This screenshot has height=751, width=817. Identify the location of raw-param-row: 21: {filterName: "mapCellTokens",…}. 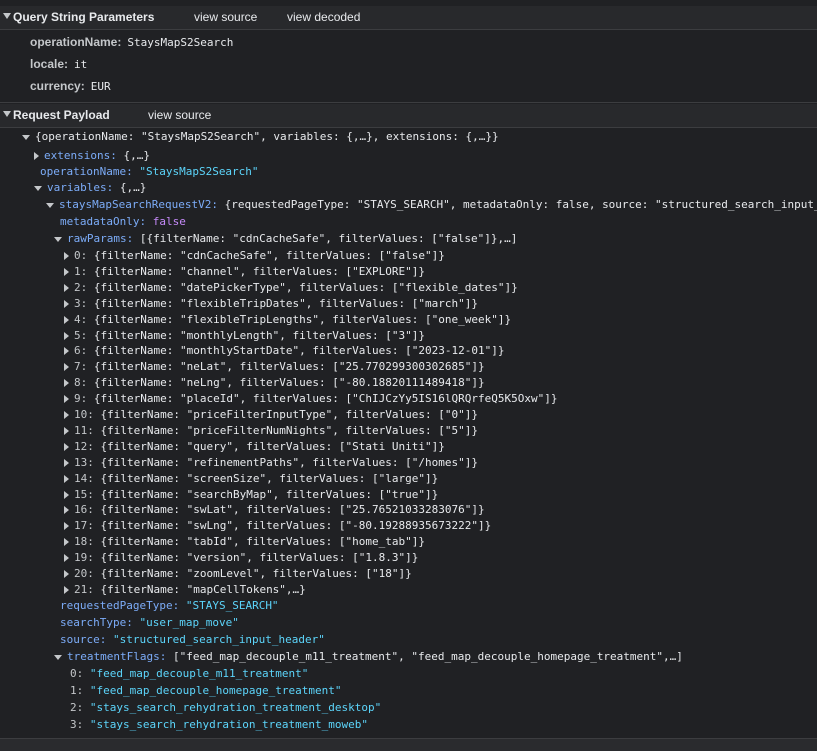
(185, 590).